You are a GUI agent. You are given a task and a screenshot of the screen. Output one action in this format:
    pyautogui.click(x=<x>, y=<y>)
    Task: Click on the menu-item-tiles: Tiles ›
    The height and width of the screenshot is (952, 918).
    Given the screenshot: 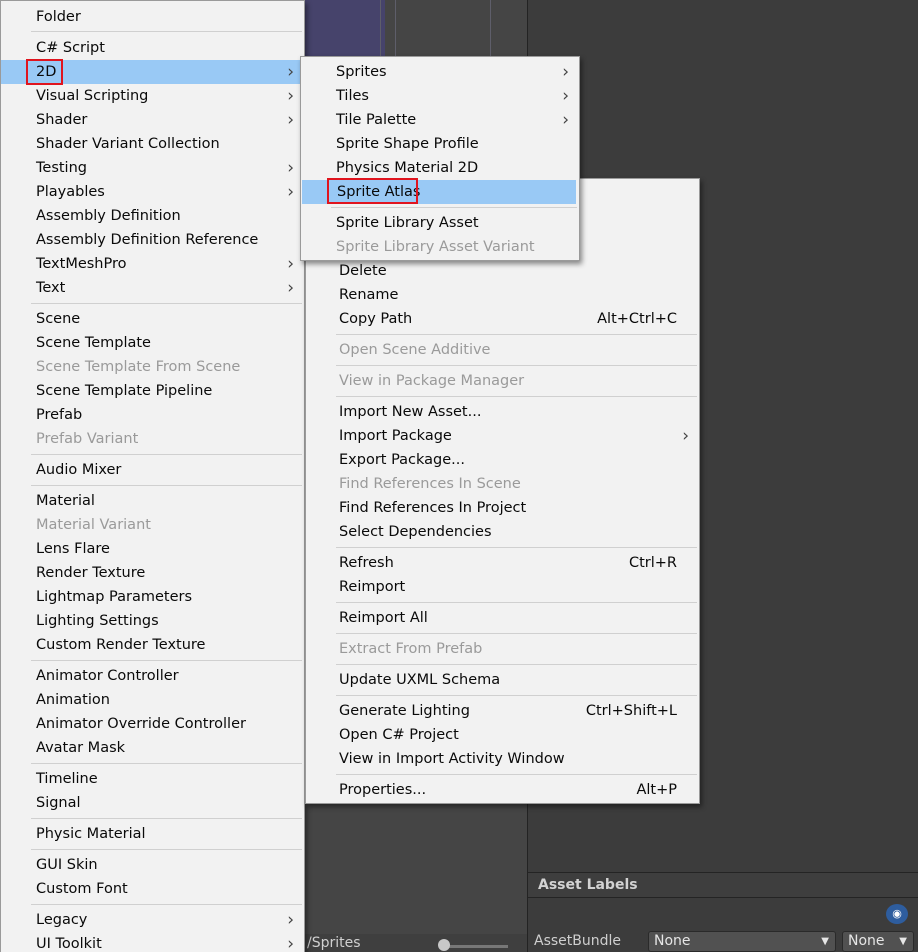 What is the action you would take?
    pyautogui.click(x=440, y=96)
    